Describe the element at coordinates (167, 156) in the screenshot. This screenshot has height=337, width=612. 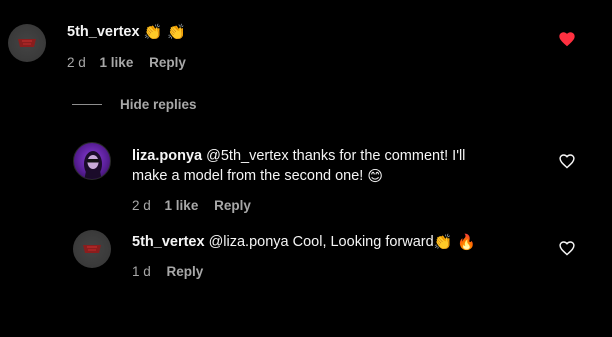
I see `comment-username: liza.ponya` at that location.